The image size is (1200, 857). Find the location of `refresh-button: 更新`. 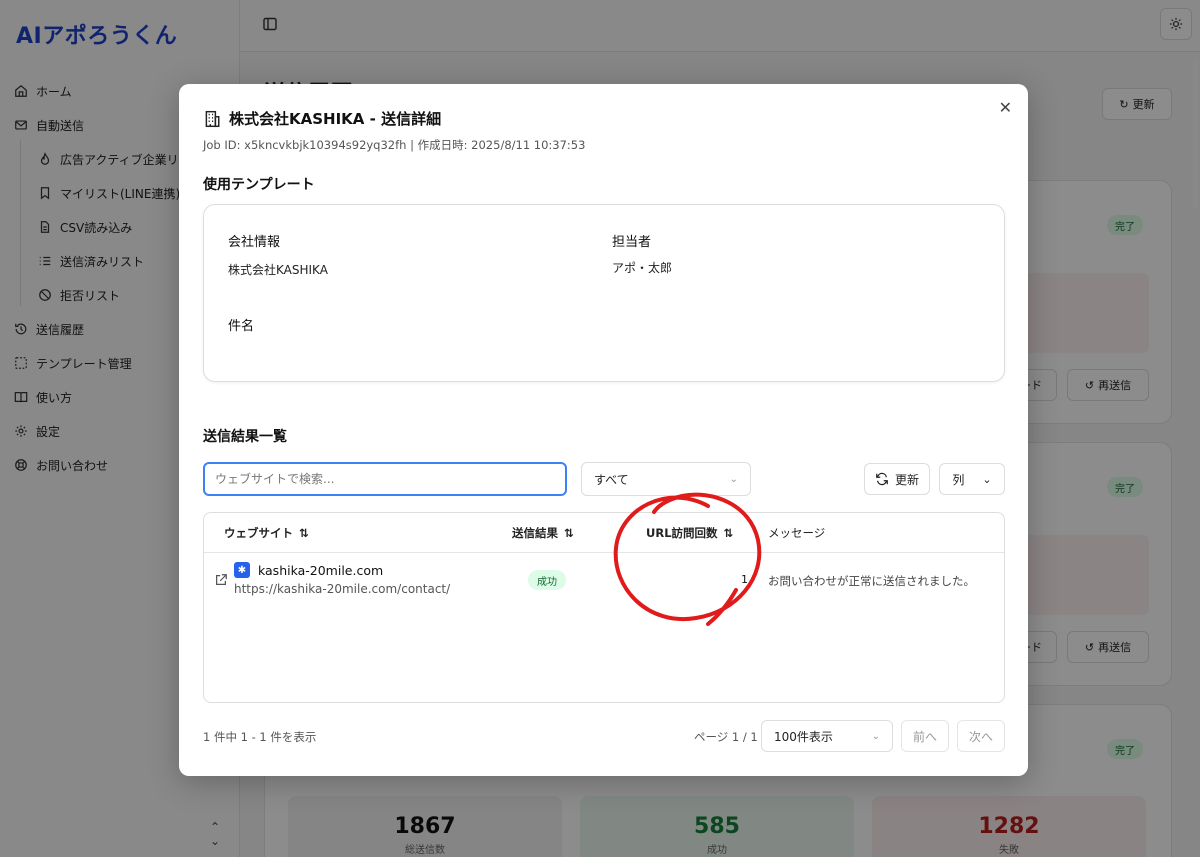

refresh-button: 更新 is located at coordinates (897, 479).